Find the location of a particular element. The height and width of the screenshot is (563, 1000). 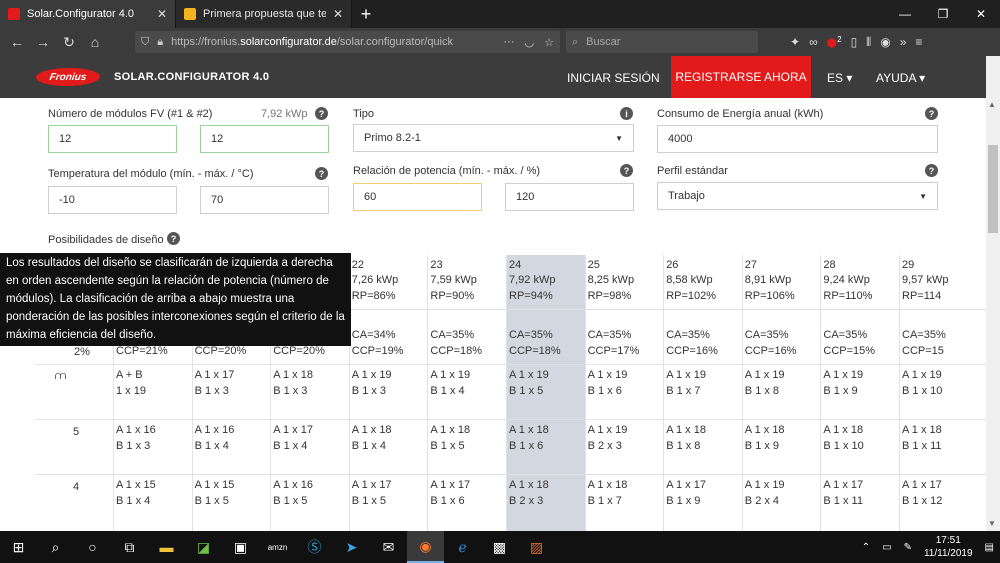

column-ccp: CCP=19% is located at coordinates (377, 351).